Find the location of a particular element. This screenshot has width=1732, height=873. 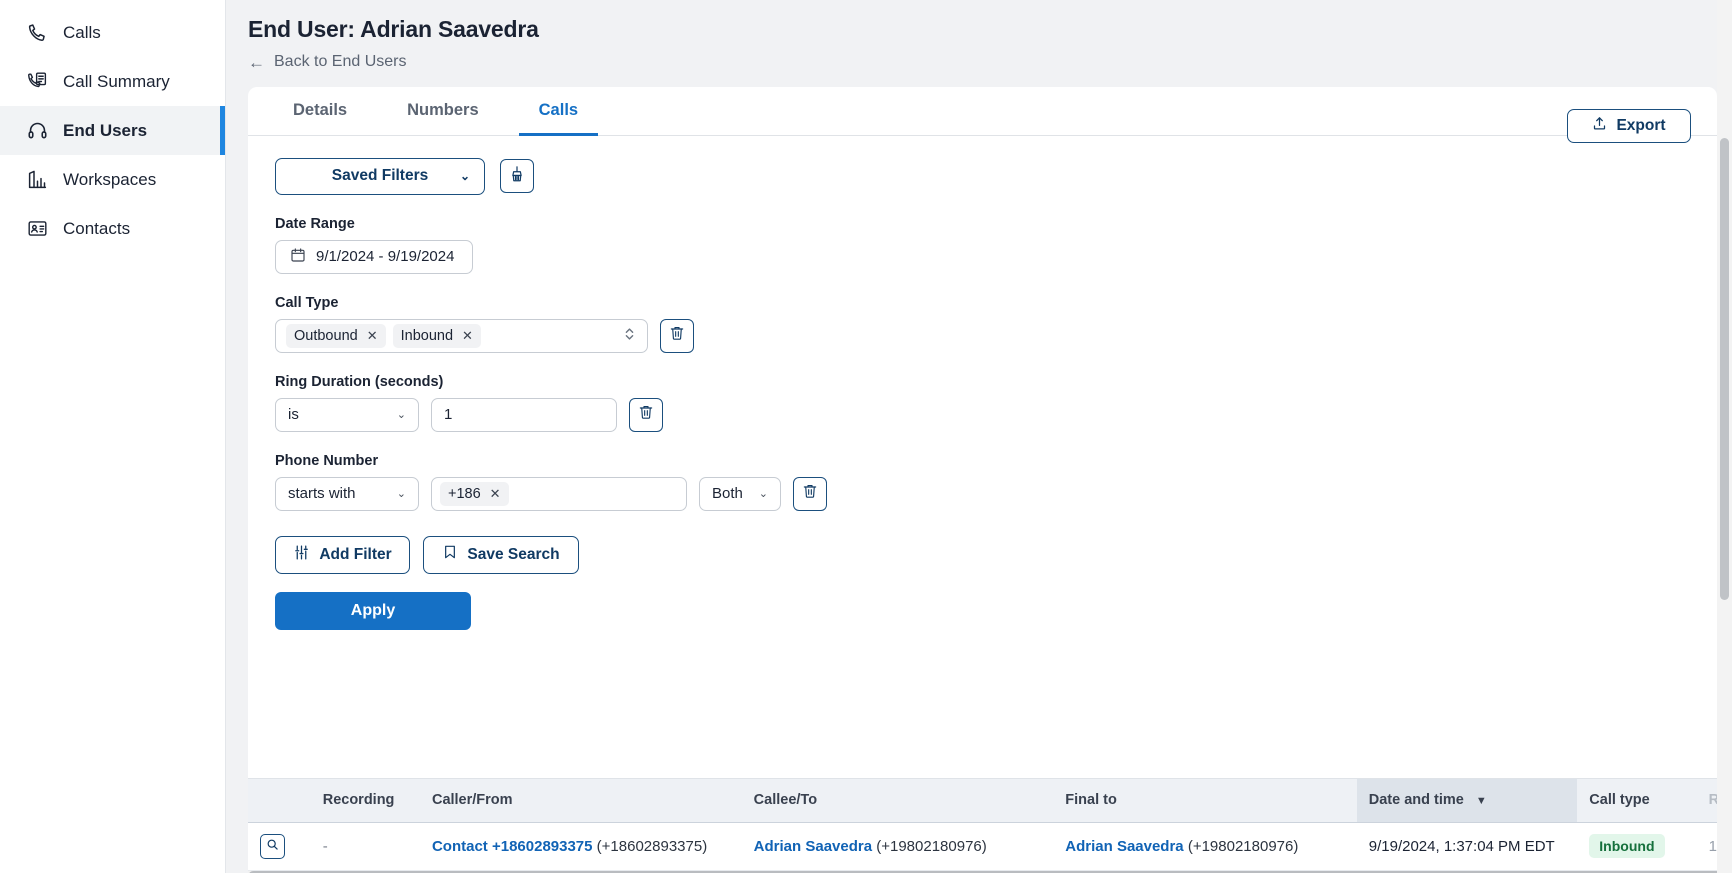

row-inspect-cell is located at coordinates (279, 846).